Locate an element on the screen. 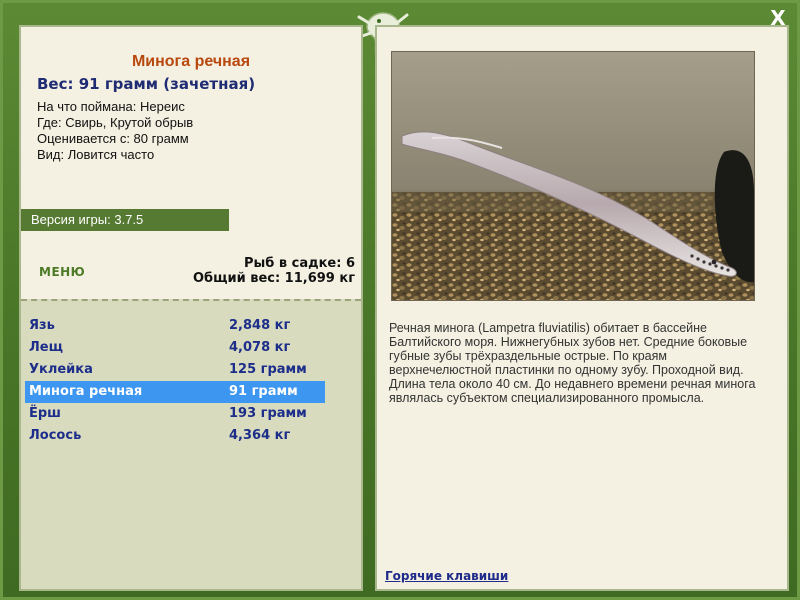  catch-list-item: Минога речная 91 грамм is located at coordinates (175, 392).